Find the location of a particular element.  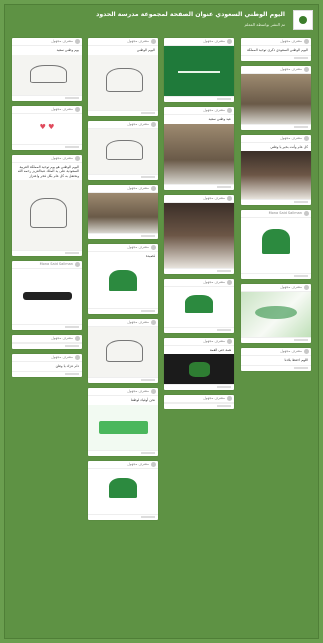

post-card: مشرف مجهول اللهم احفظ بلادنا is located at coordinates (276, 359).